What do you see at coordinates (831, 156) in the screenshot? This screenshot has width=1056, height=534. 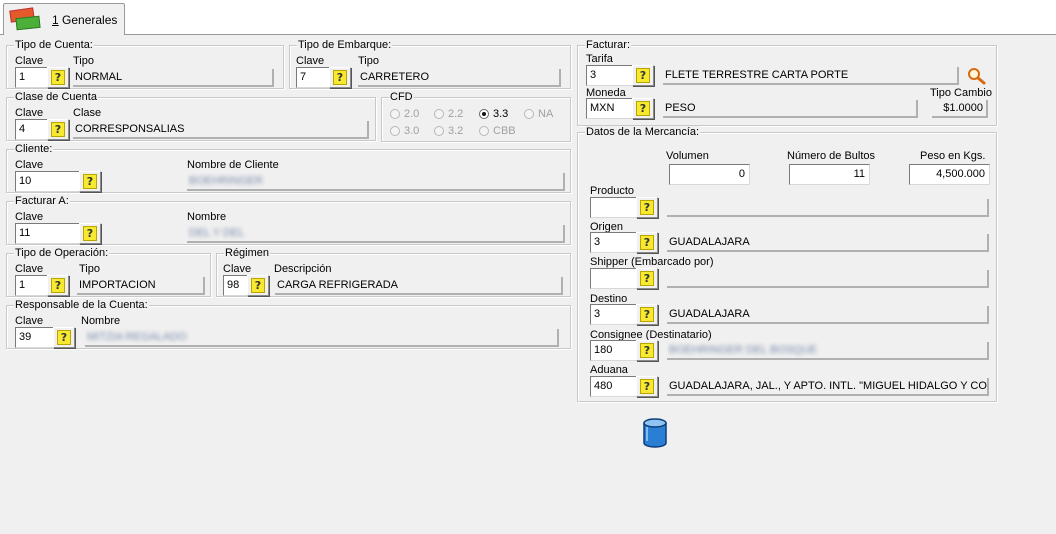 I see `bultos-label: Número de Bultos` at bounding box center [831, 156].